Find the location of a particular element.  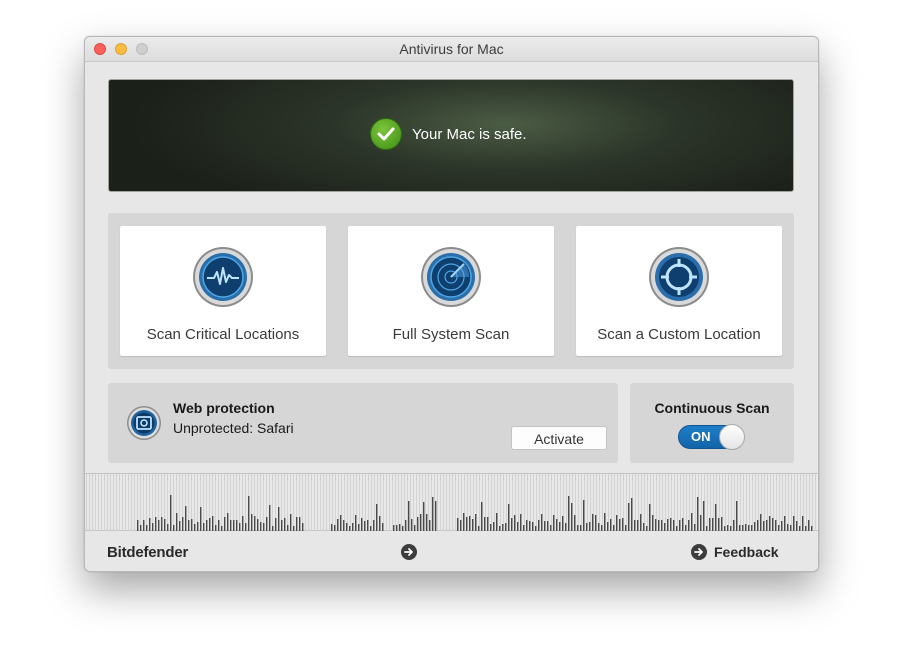

next-arrow-button is located at coordinates (409, 552).